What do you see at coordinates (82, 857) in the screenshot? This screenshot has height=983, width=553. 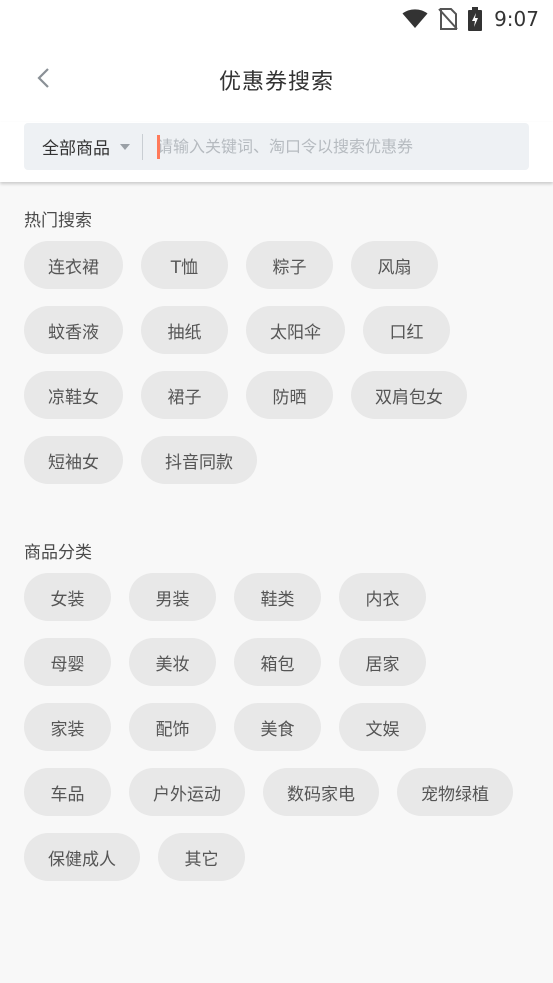 I see `category-tag: 保健成人` at bounding box center [82, 857].